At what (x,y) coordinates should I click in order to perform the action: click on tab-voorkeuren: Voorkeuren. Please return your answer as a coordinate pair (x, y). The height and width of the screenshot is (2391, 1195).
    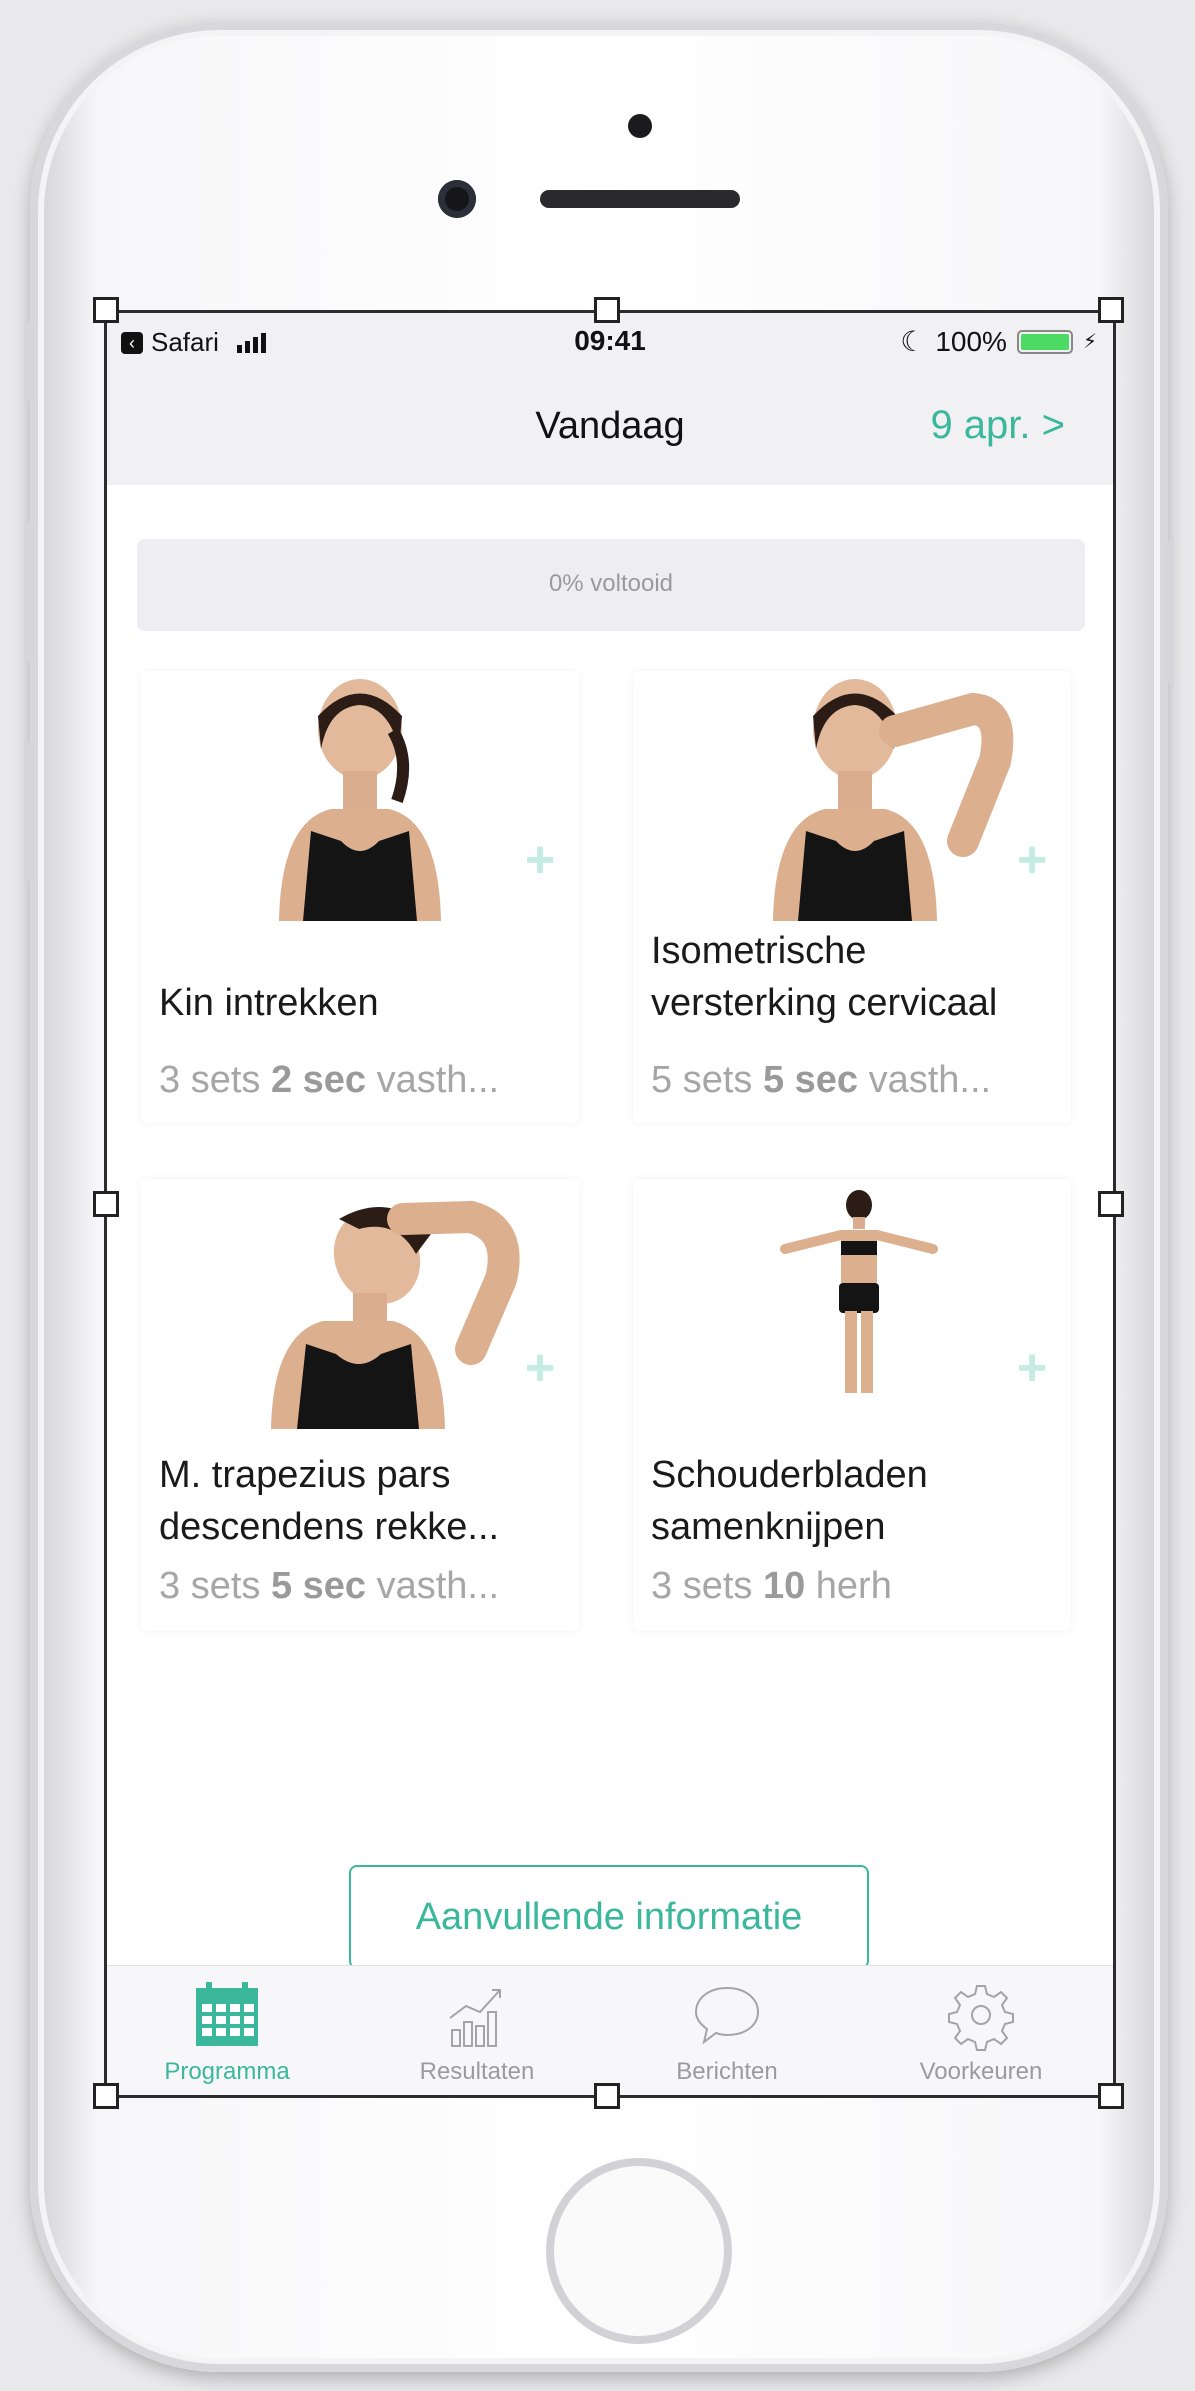
    Looking at the image, I should click on (981, 2032).